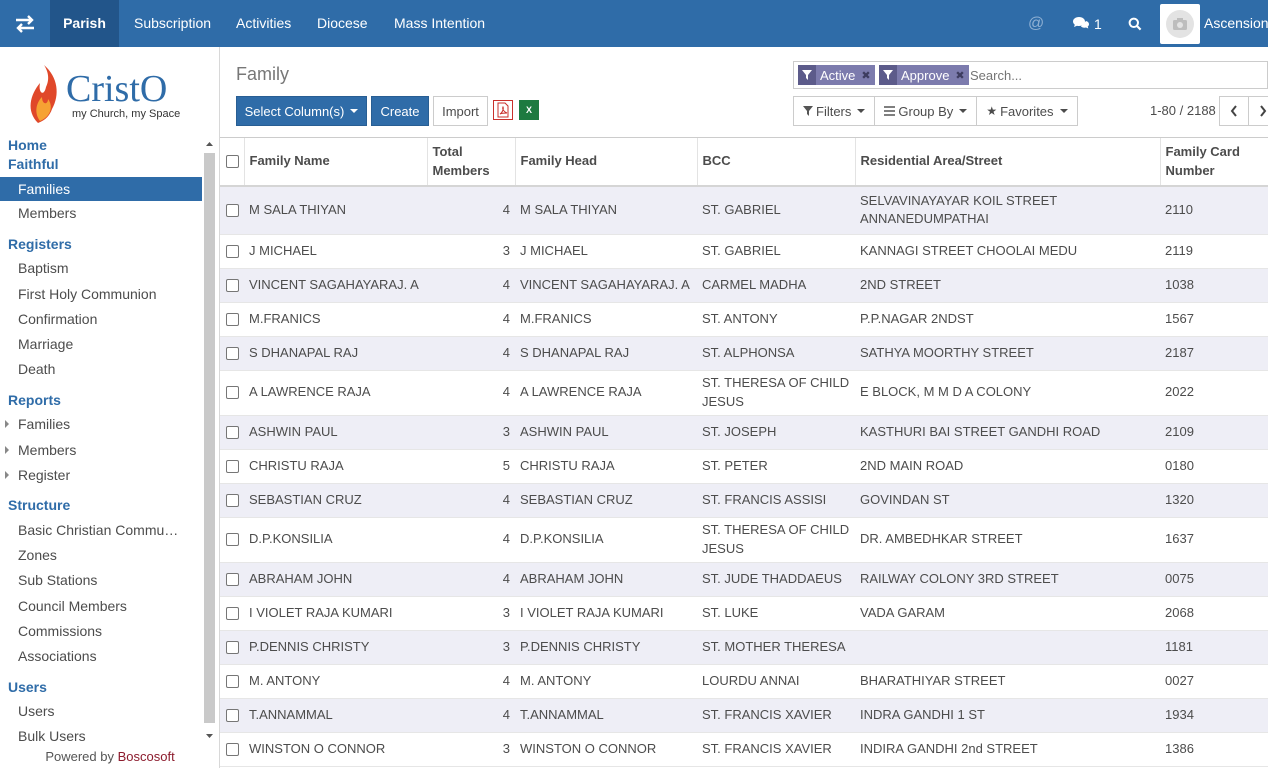 This screenshot has width=1268, height=768. Describe the element at coordinates (1214, 647) in the screenshot. I see `family-card-number-cell: 1181` at that location.